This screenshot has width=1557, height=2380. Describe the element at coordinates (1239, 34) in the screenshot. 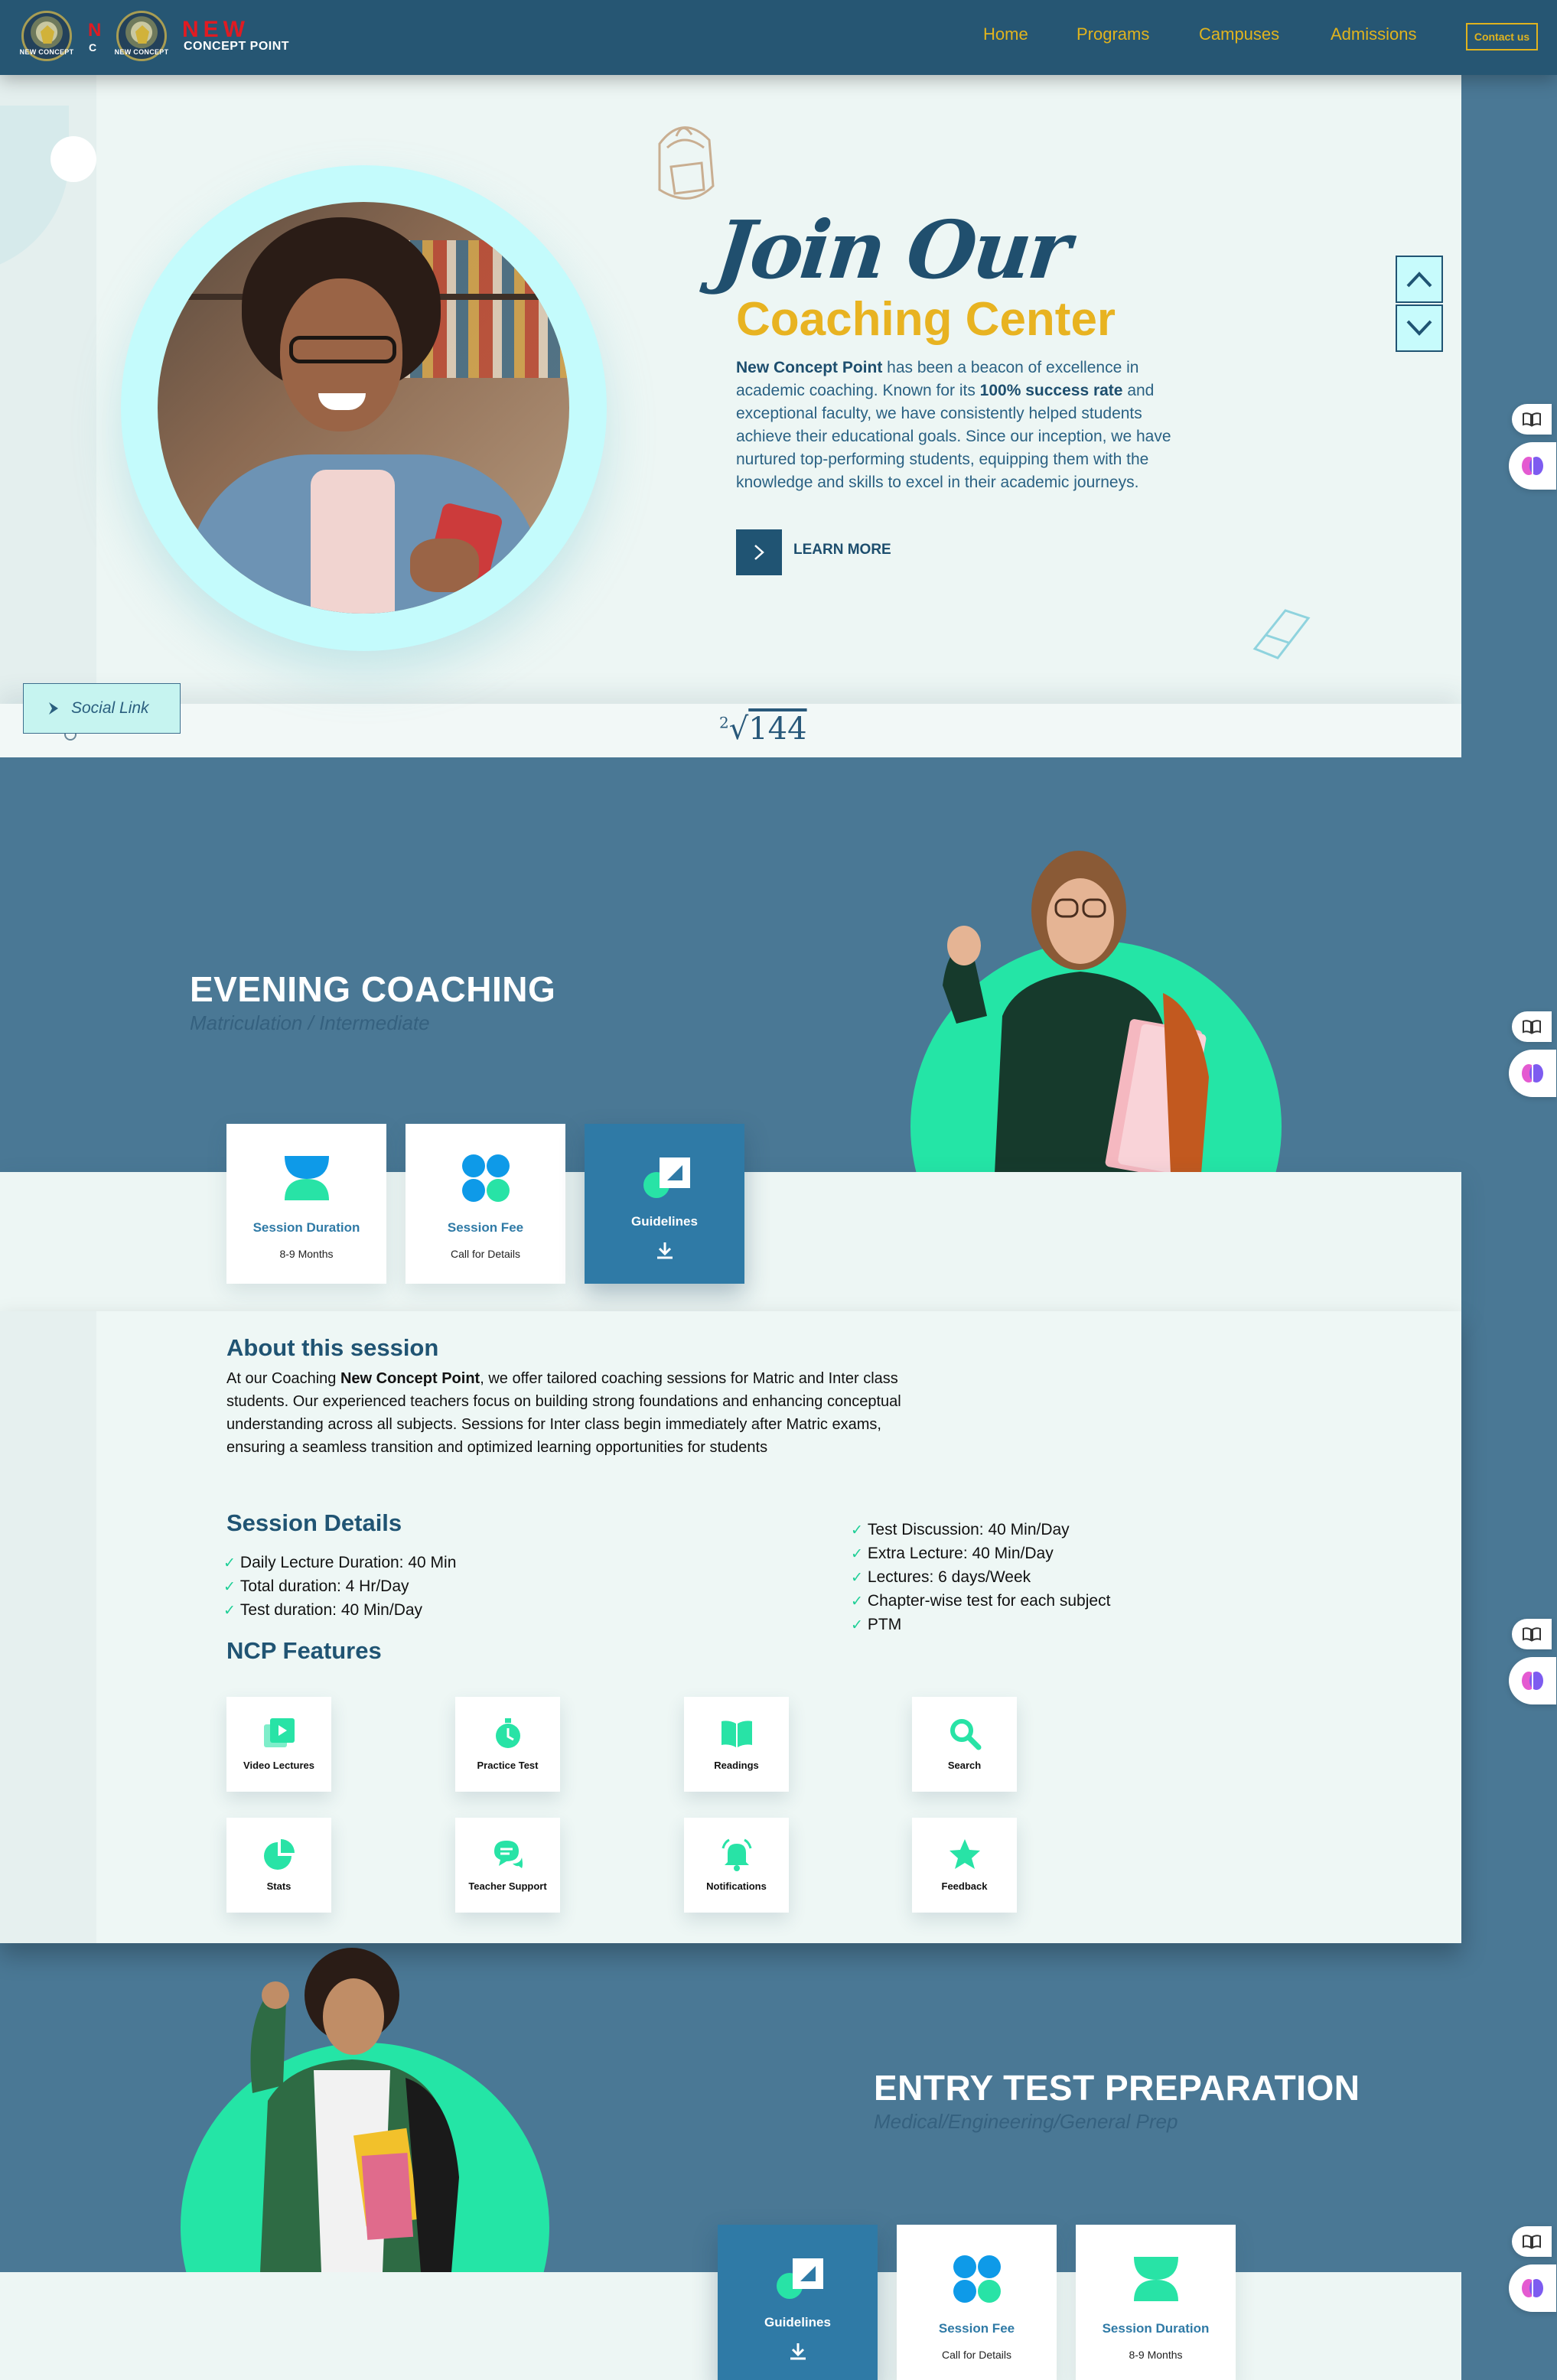

I see `nav-campuses: Campuses` at that location.